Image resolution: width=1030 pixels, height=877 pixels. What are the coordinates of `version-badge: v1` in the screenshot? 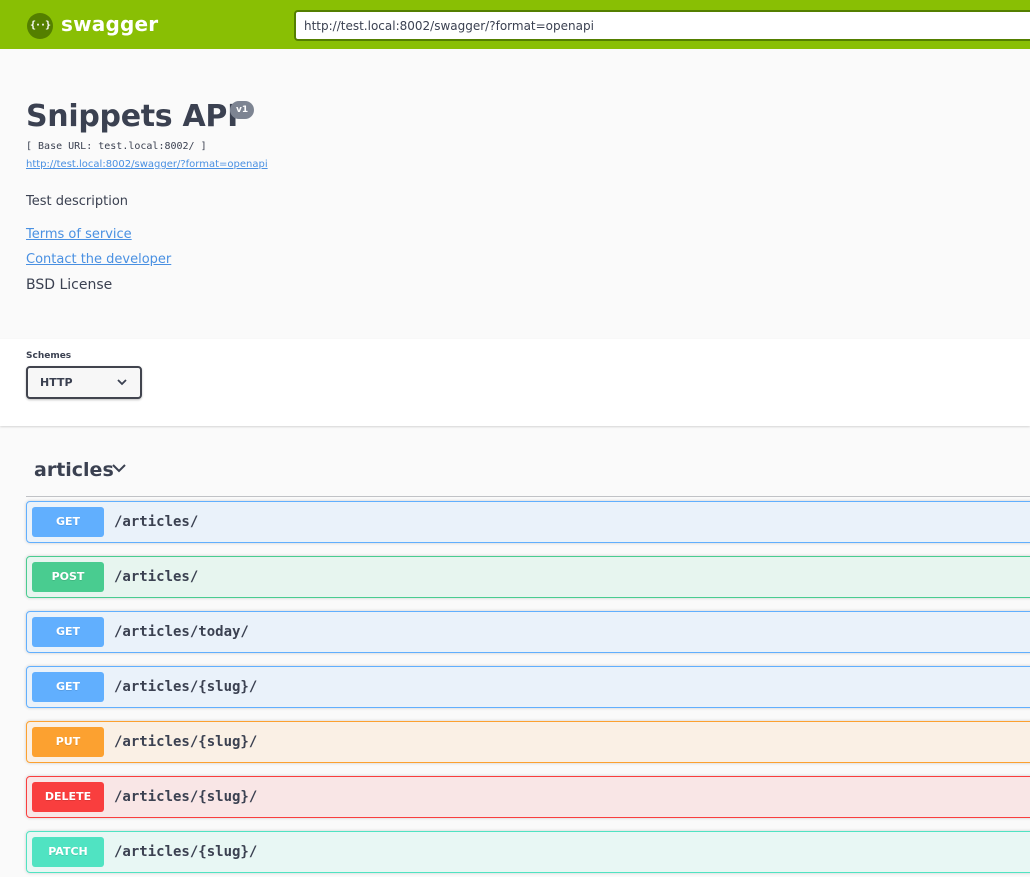 It's located at (242, 110).